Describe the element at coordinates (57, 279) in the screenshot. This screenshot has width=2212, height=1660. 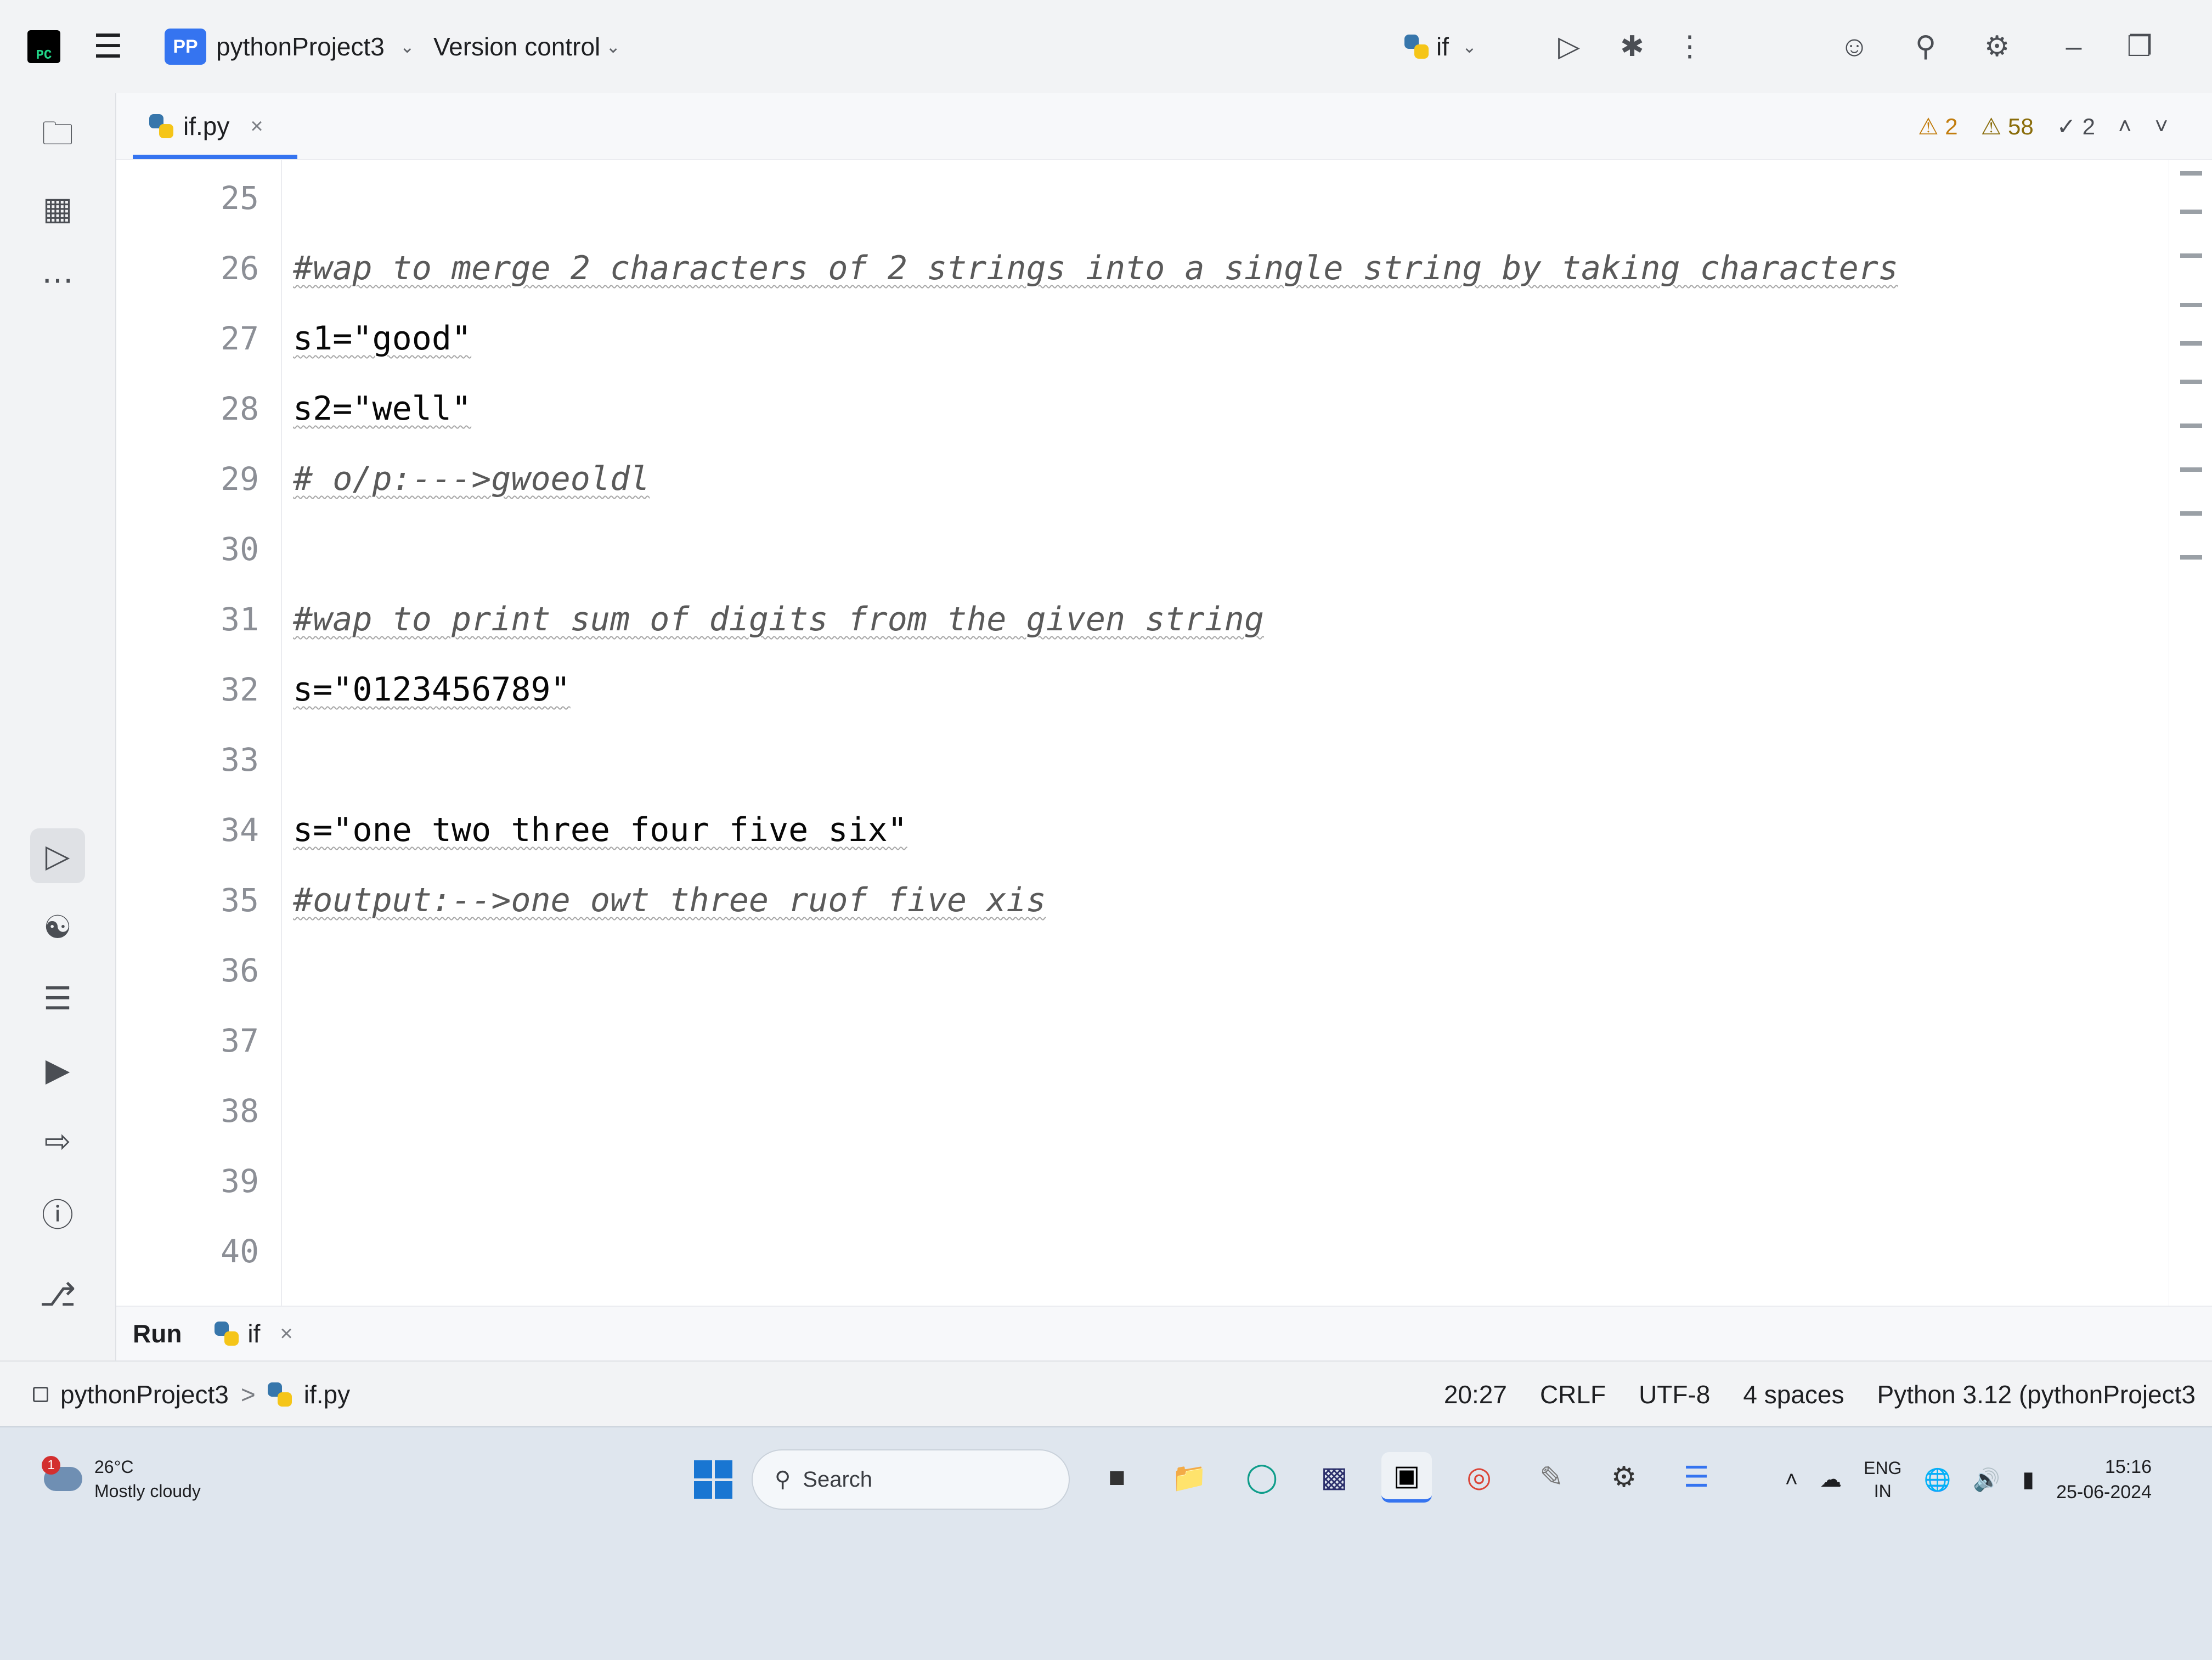
I see `more-tools-icon: ⋯` at that location.